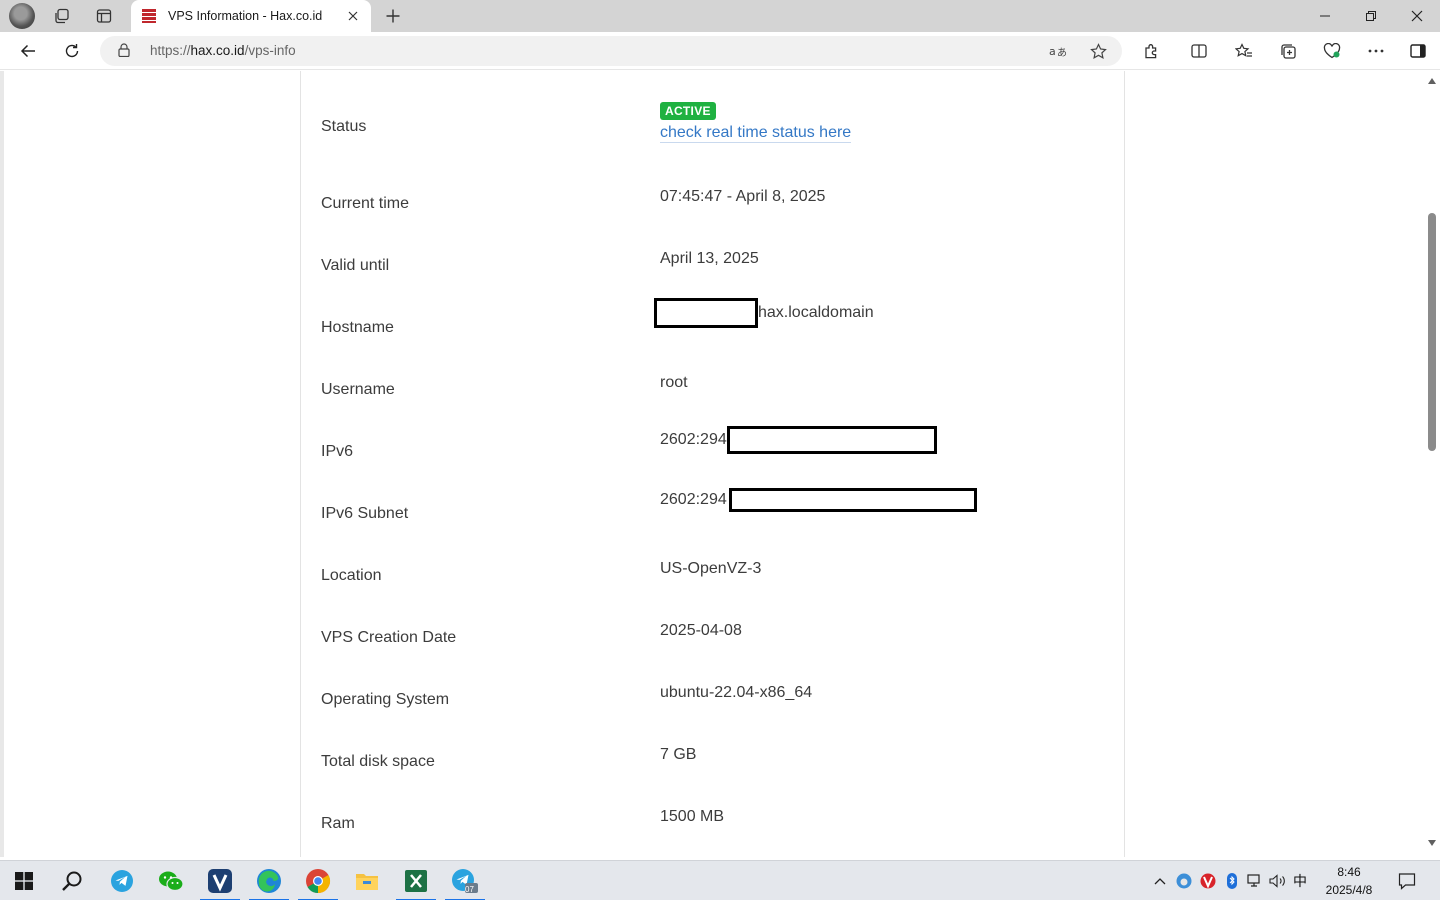  What do you see at coordinates (1160, 881) in the screenshot?
I see `show-hidden-icons-icon` at bounding box center [1160, 881].